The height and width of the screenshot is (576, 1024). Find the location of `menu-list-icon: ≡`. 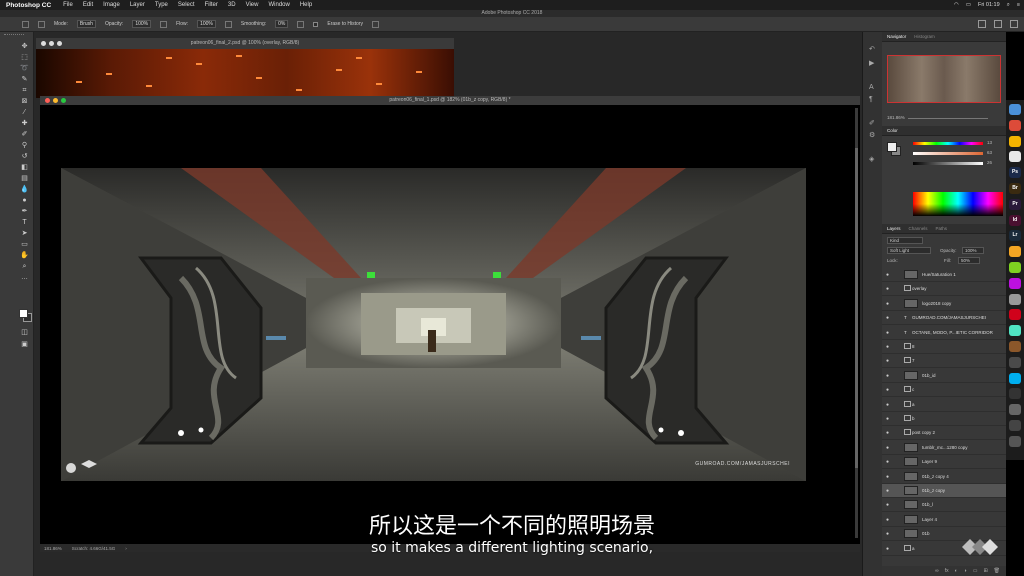

menu-list-icon: ≡ is located at coordinates (1018, 5).